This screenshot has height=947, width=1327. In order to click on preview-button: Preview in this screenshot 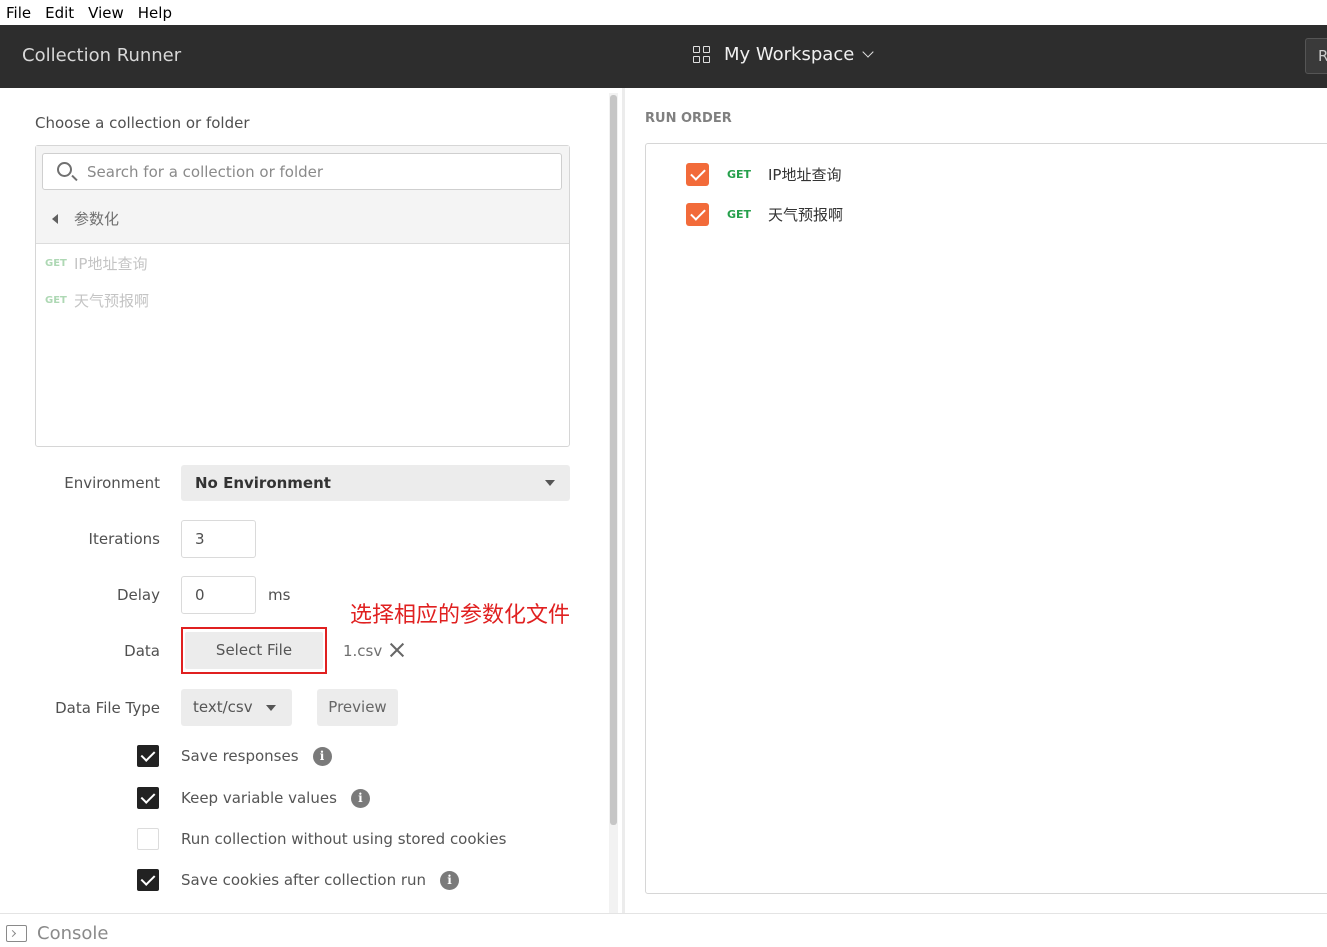, I will do `click(357, 707)`.